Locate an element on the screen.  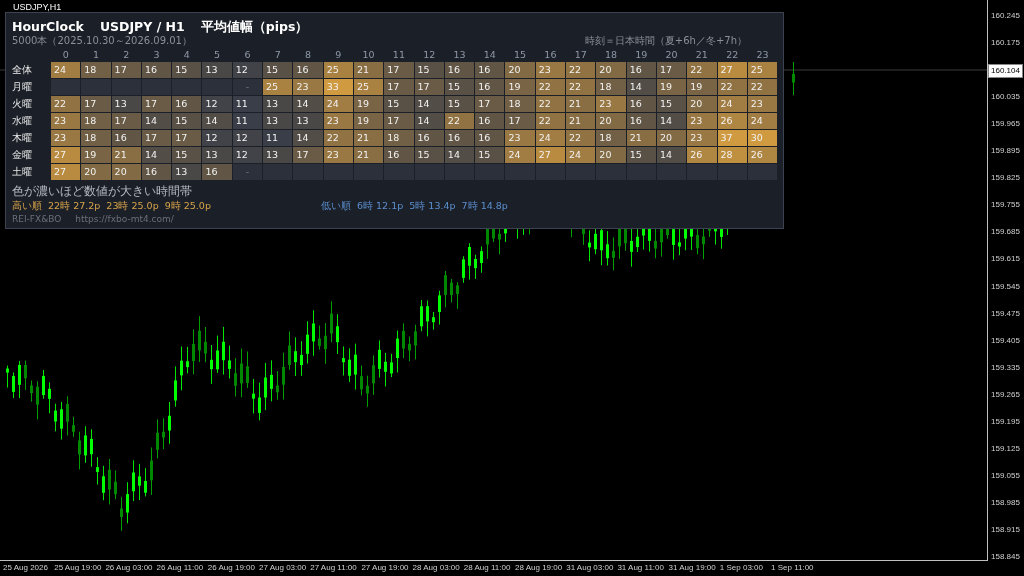
price-label: 160.245 is located at coordinates (1005, 16).